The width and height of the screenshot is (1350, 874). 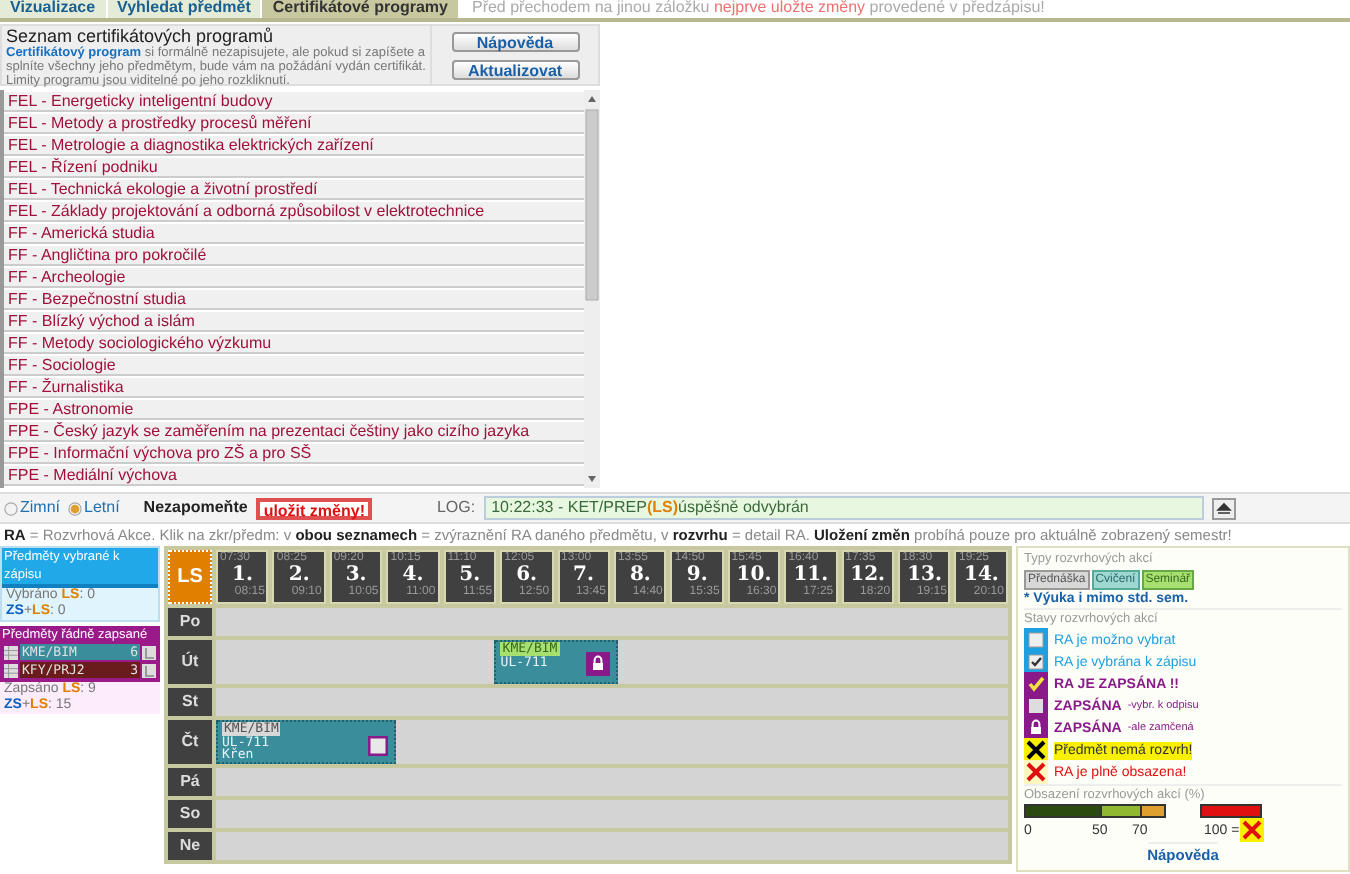 I want to click on day-label: Út, so click(x=190, y=662).